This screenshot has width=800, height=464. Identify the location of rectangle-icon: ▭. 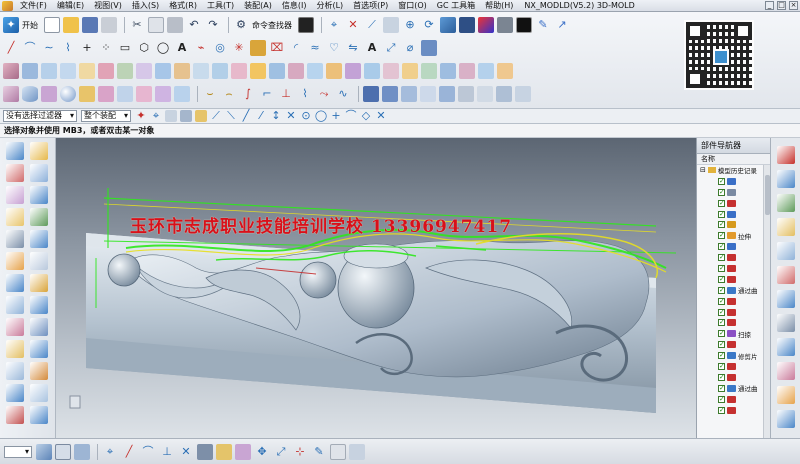
(125, 48).